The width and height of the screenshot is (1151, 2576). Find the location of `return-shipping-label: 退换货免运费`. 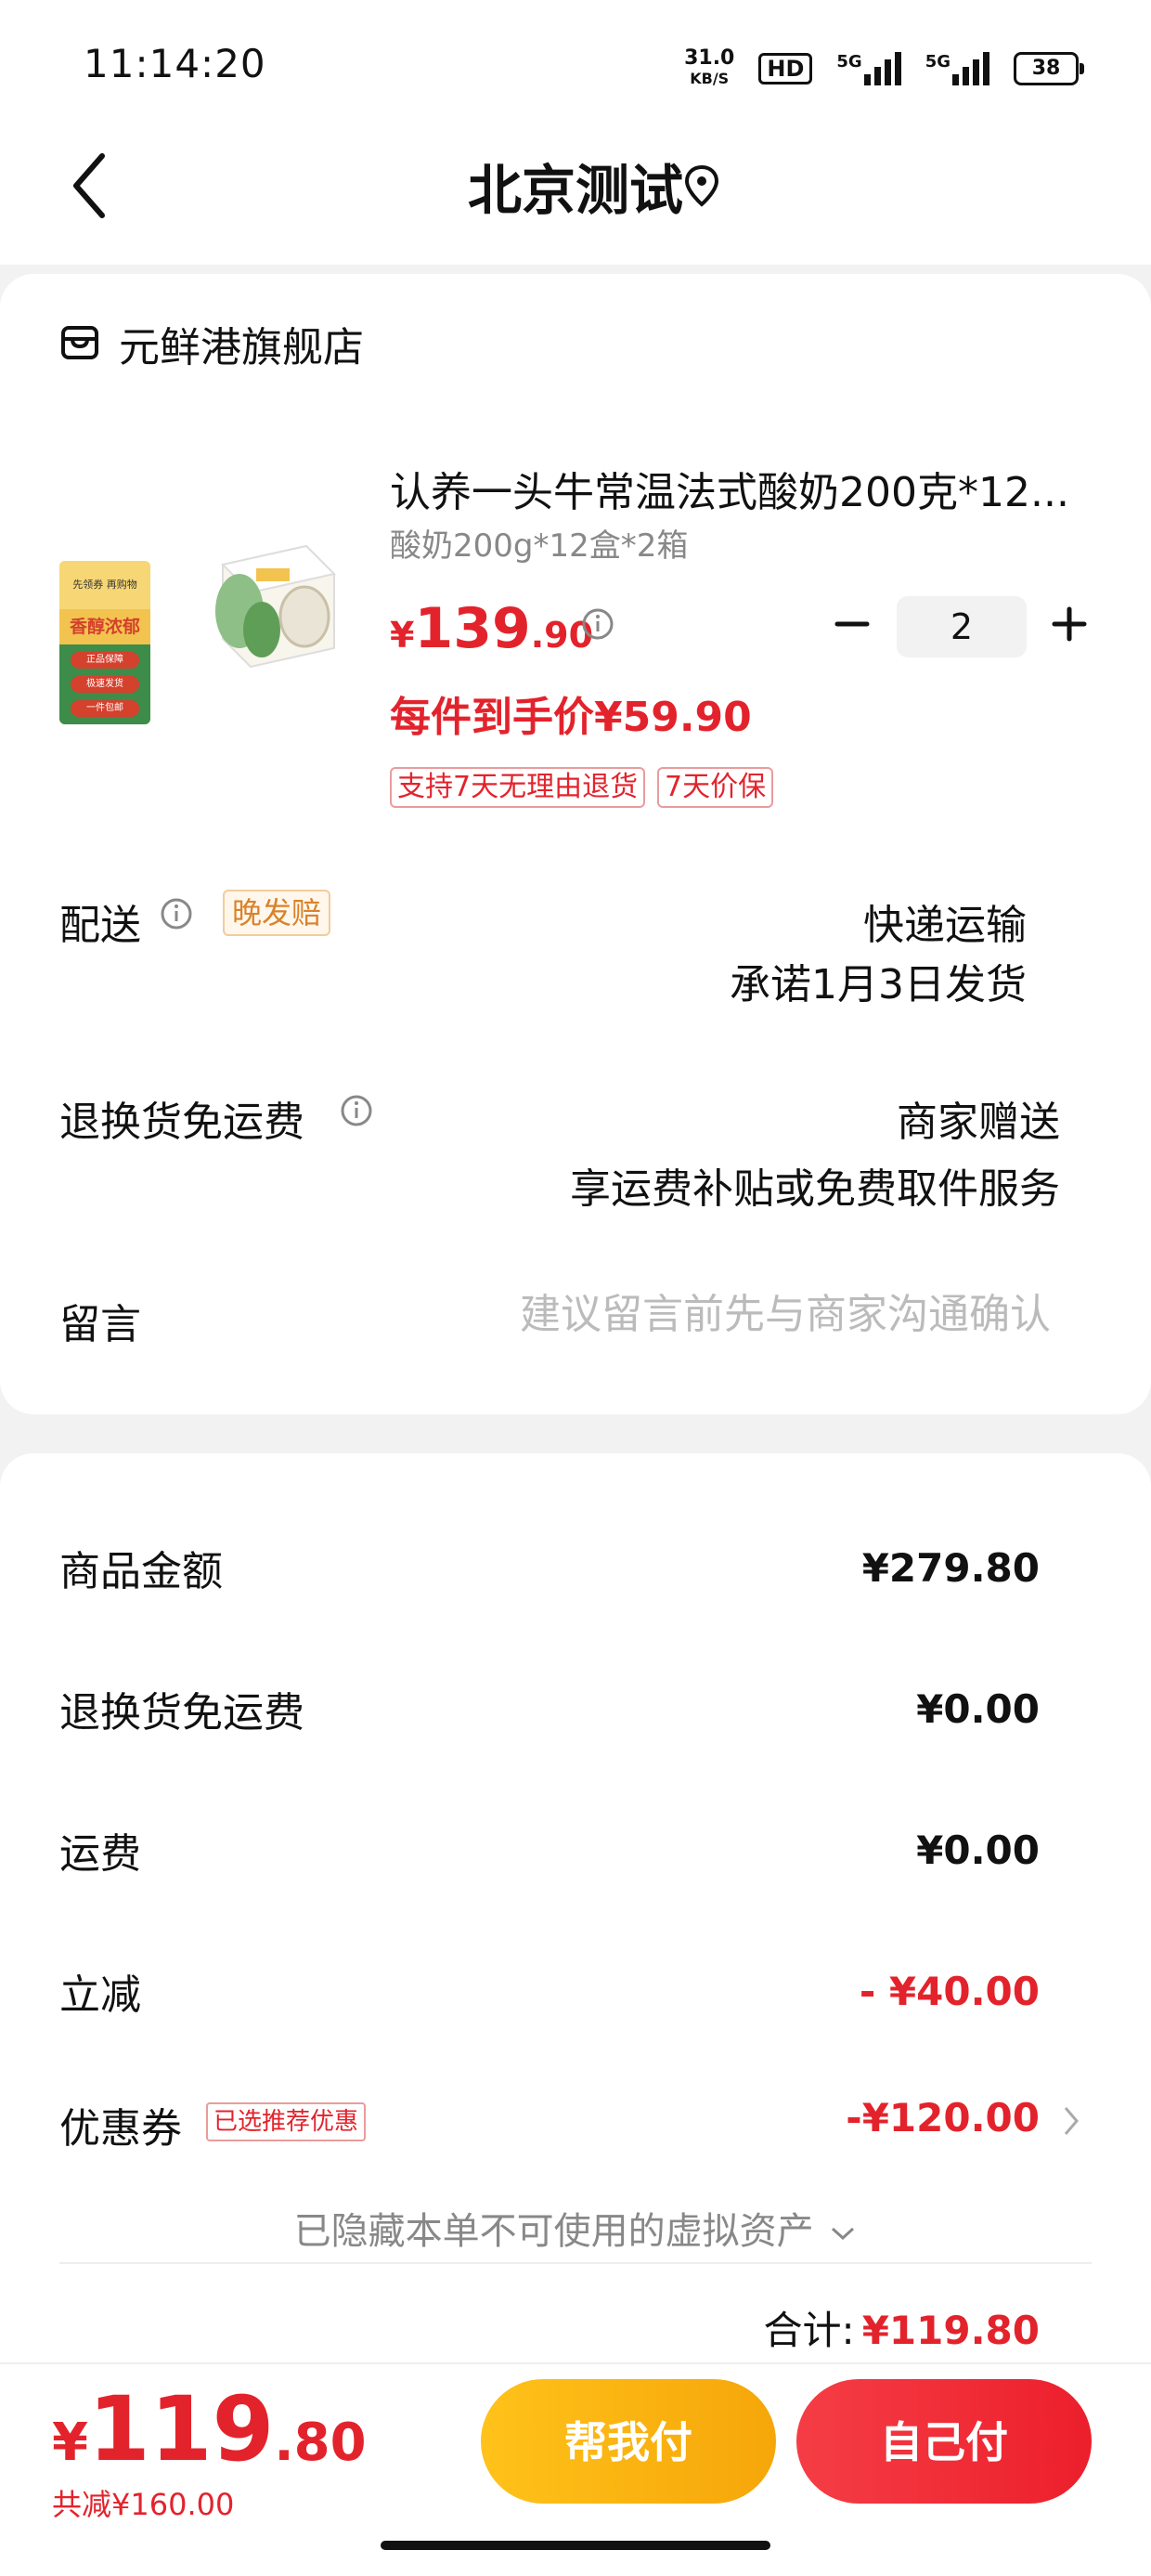

return-shipping-label: 退换货免运费 is located at coordinates (181, 1122).